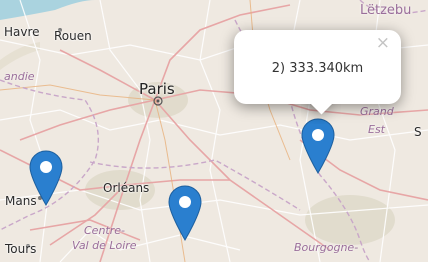 This screenshot has height=262, width=428. I want to click on label-andie: andie, so click(19, 76).